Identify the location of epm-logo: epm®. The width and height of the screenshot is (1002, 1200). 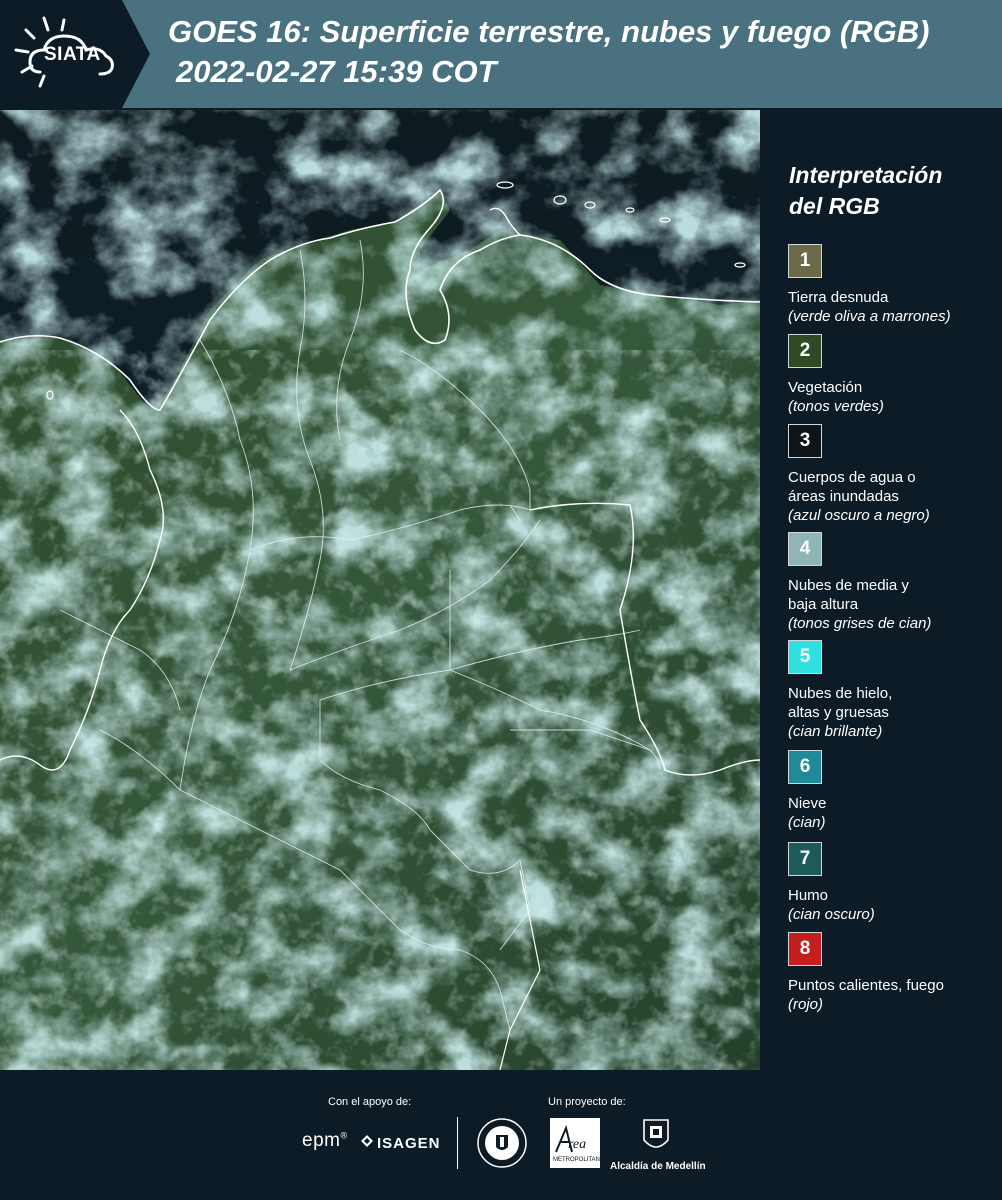
(325, 1140).